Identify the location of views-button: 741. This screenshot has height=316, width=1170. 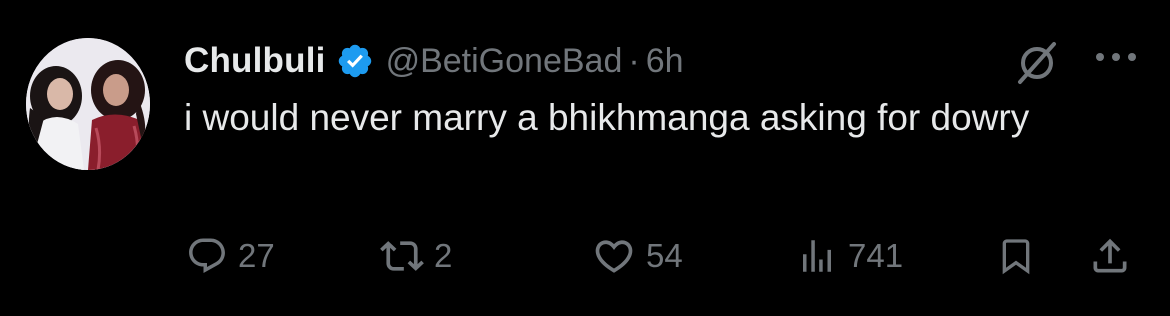
(849, 256).